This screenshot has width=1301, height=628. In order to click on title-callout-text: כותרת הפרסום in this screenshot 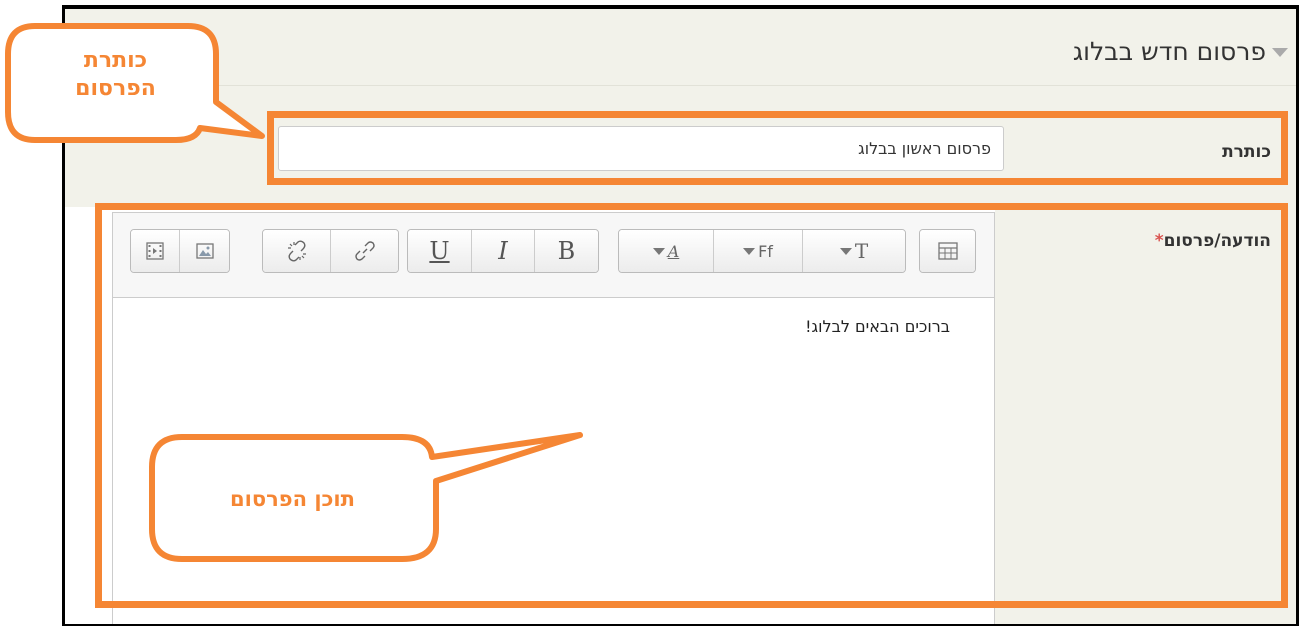, I will do `click(115, 75)`.